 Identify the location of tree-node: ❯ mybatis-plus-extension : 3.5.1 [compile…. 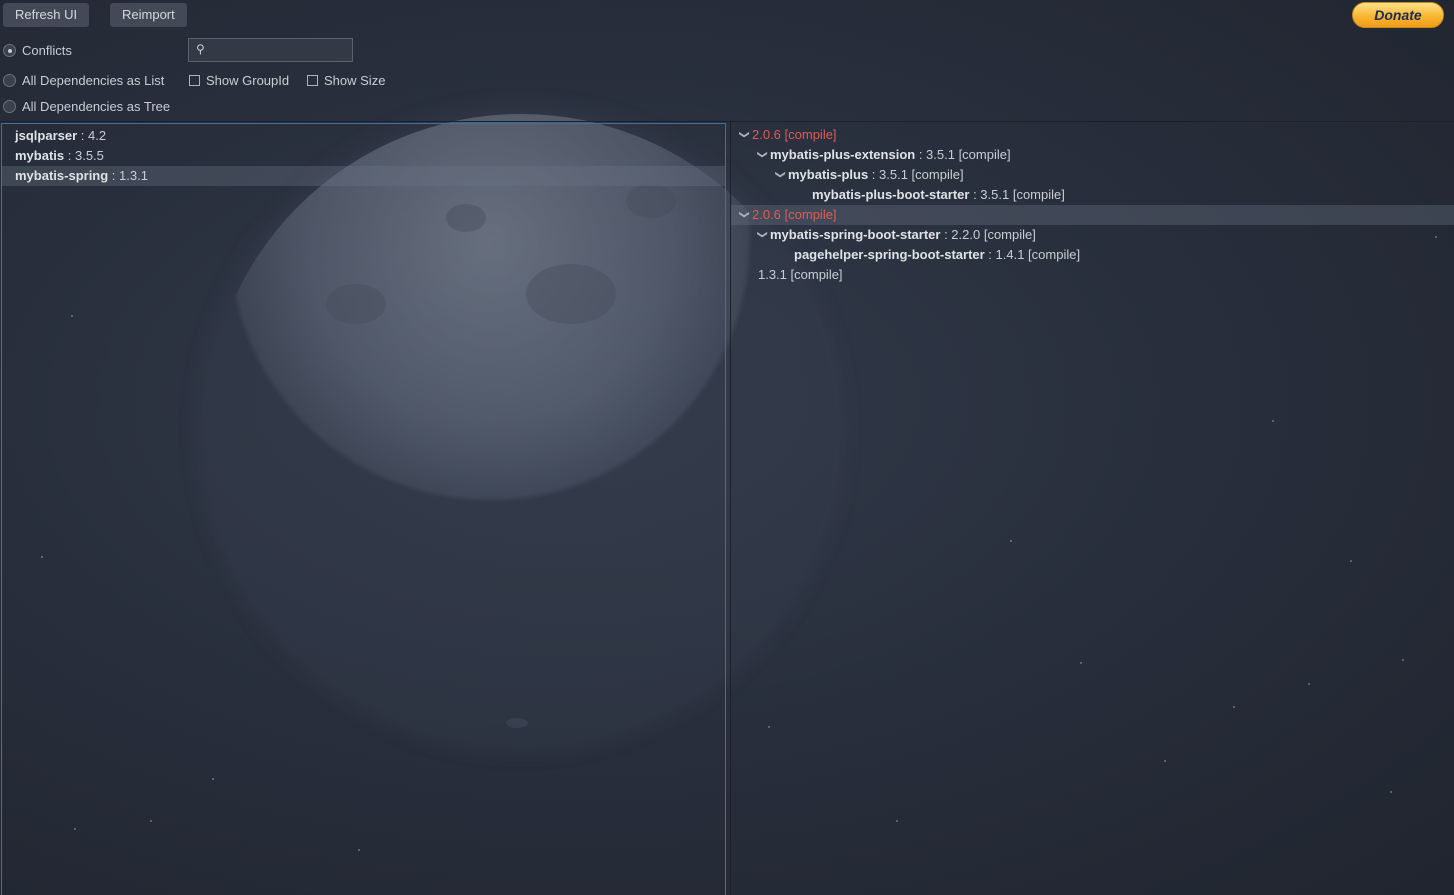
(883, 155).